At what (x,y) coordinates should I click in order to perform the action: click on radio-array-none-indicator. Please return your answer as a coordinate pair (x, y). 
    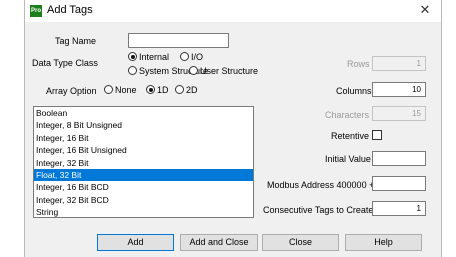
    Looking at the image, I should click on (108, 89).